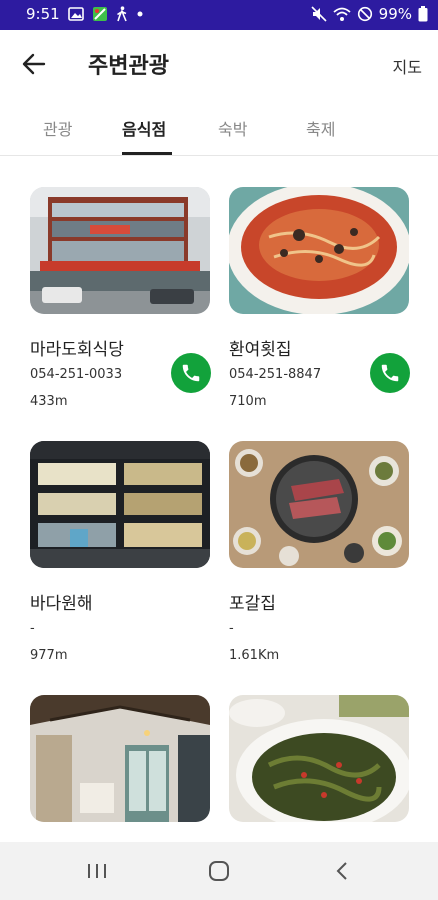 This screenshot has width=438, height=900. I want to click on place-phone: 054-251-0033, so click(76, 374).